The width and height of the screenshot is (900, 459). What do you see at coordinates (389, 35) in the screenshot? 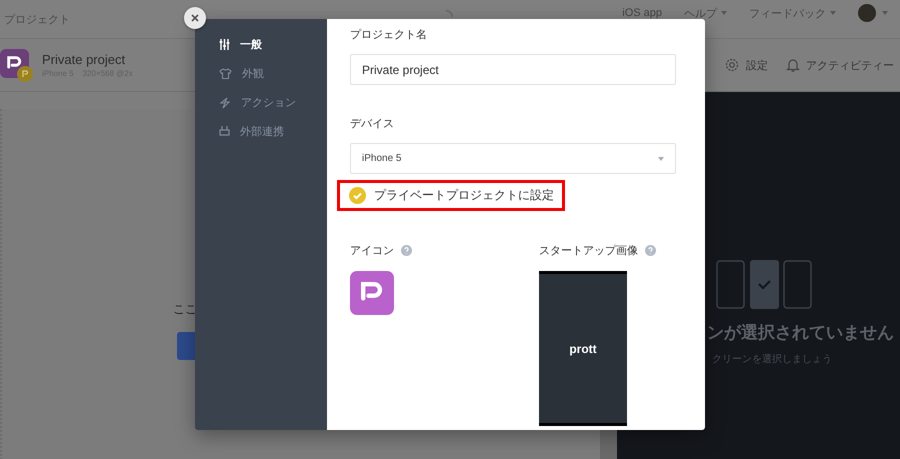
I see `field-label: プロジェクト名` at bounding box center [389, 35].